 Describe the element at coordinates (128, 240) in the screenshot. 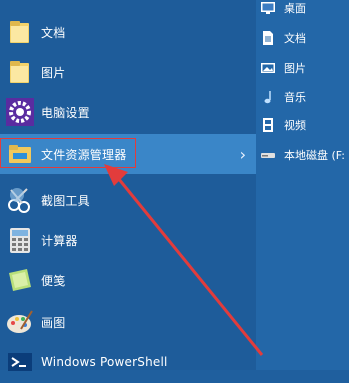

I see `menu-item-calculator: 计算器` at that location.